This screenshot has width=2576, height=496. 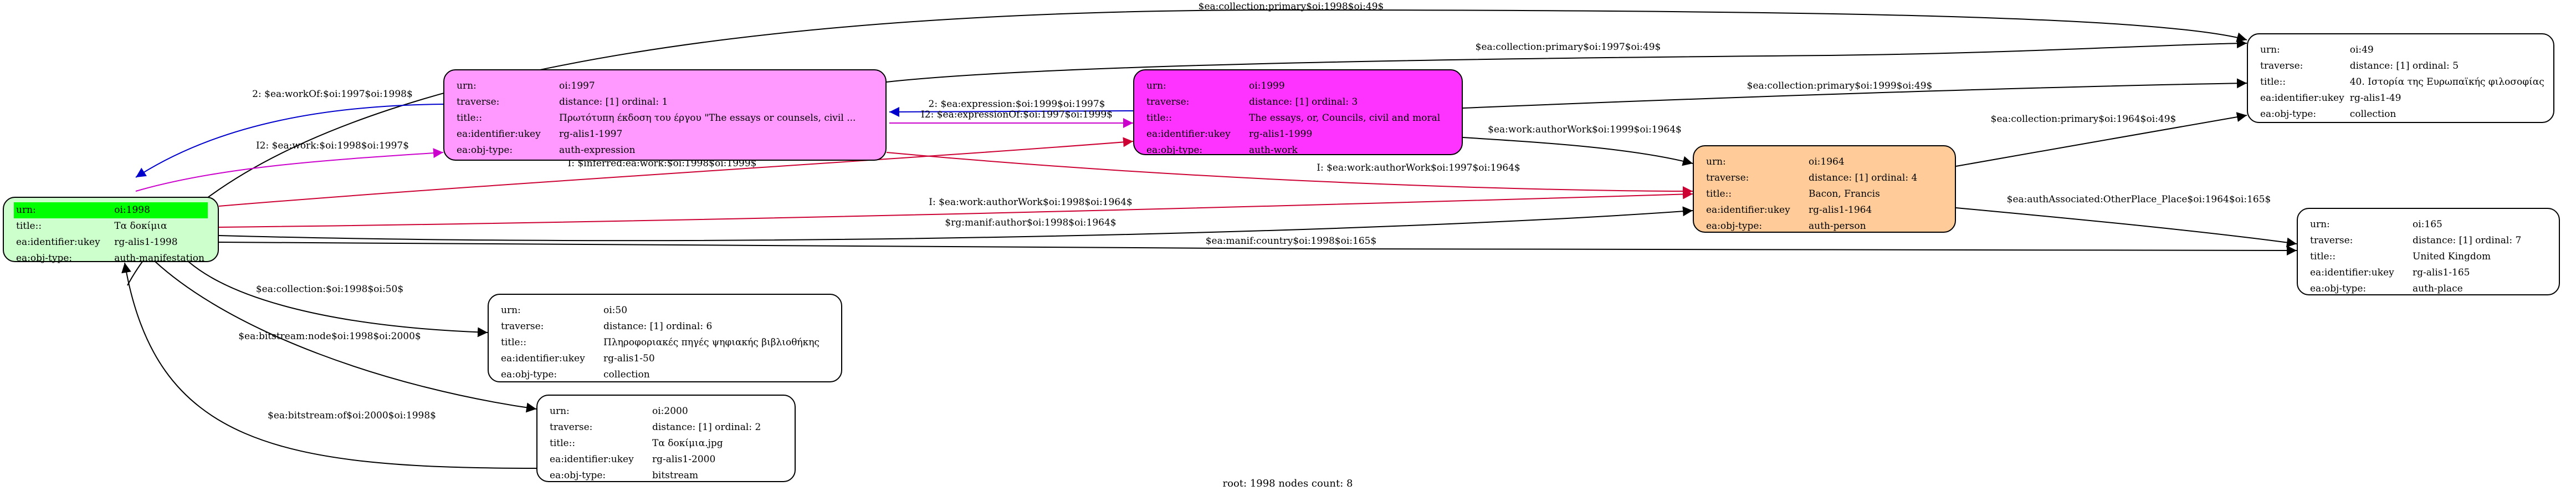 What do you see at coordinates (2446, 82) in the screenshot?
I see `field-value: 40. Ιστορία της Ευρωπαϊκής φιλοσοφίας` at bounding box center [2446, 82].